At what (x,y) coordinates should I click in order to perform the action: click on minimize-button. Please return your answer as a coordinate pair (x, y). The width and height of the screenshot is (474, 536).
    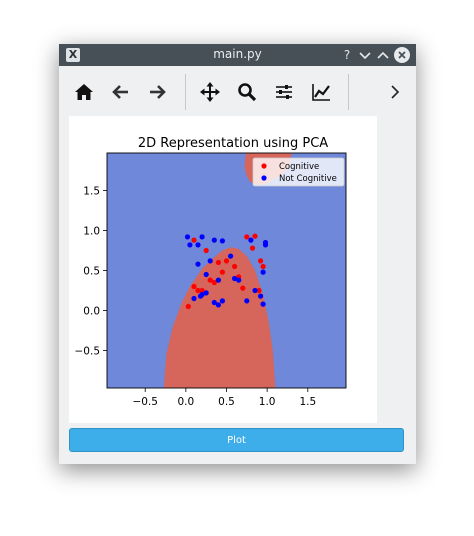
    Looking at the image, I should click on (365, 55).